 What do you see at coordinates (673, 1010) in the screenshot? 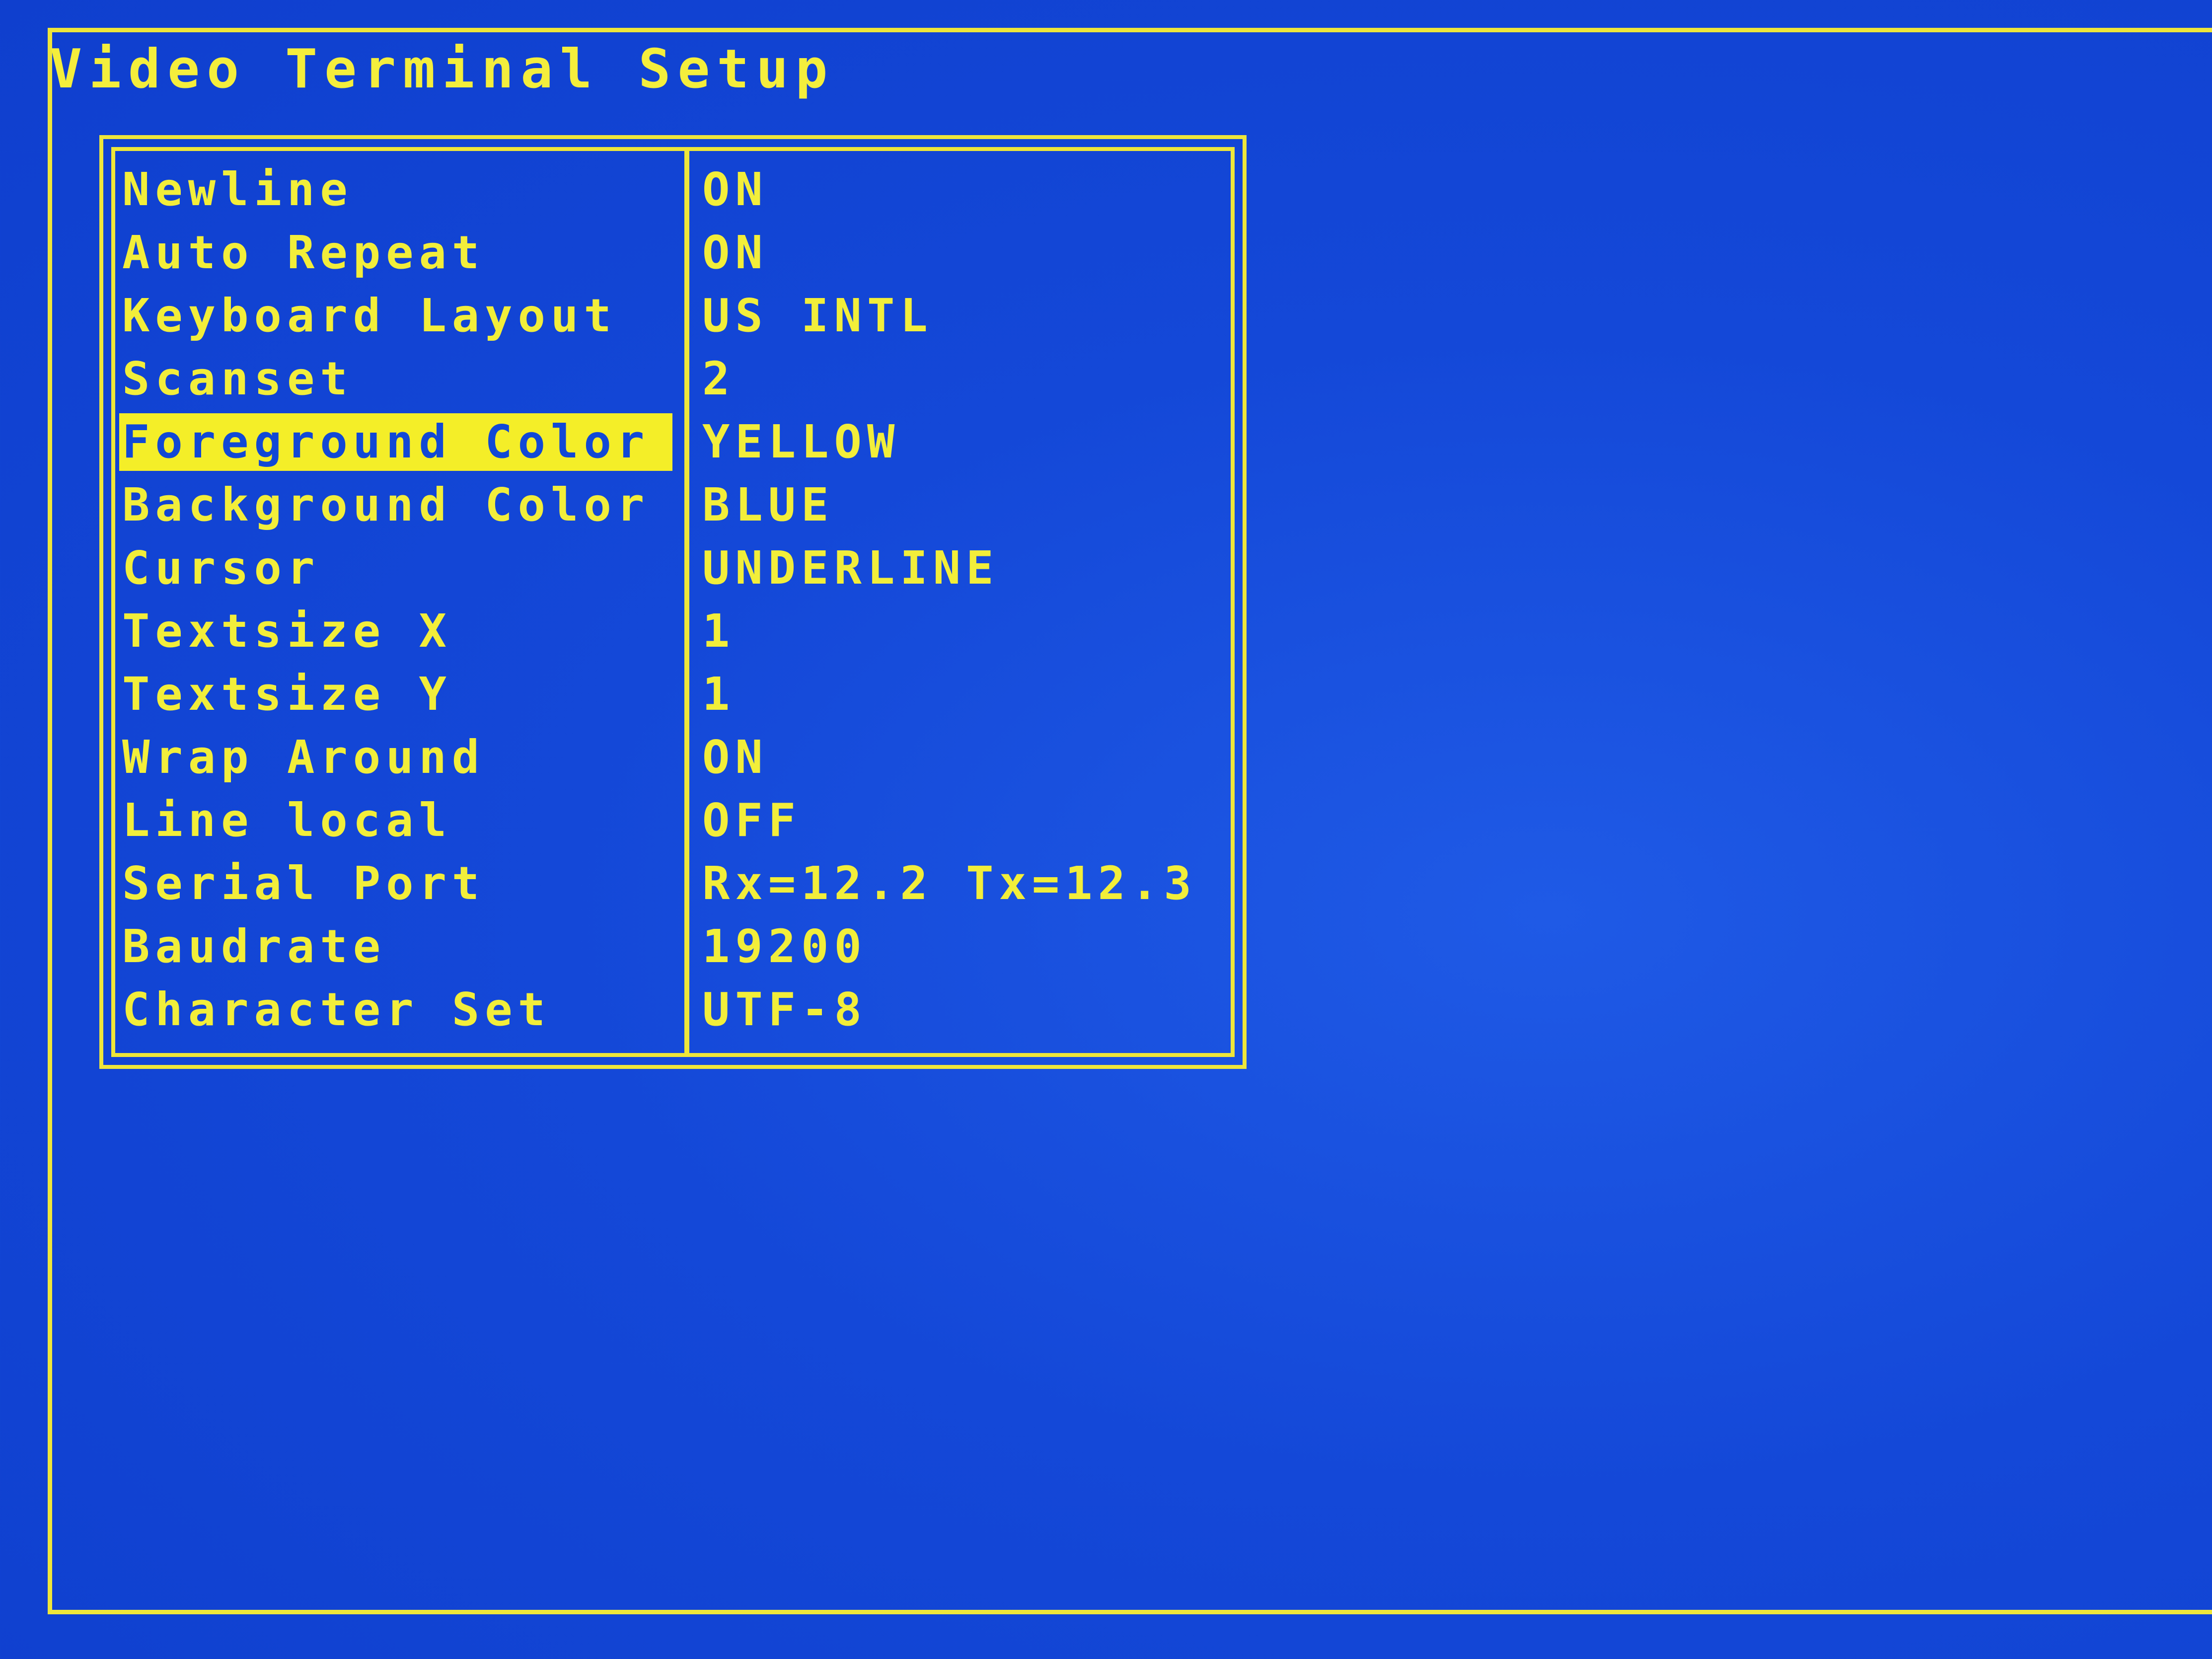
I see `setting-row-character-set: Character Set UTF-8` at bounding box center [673, 1010].